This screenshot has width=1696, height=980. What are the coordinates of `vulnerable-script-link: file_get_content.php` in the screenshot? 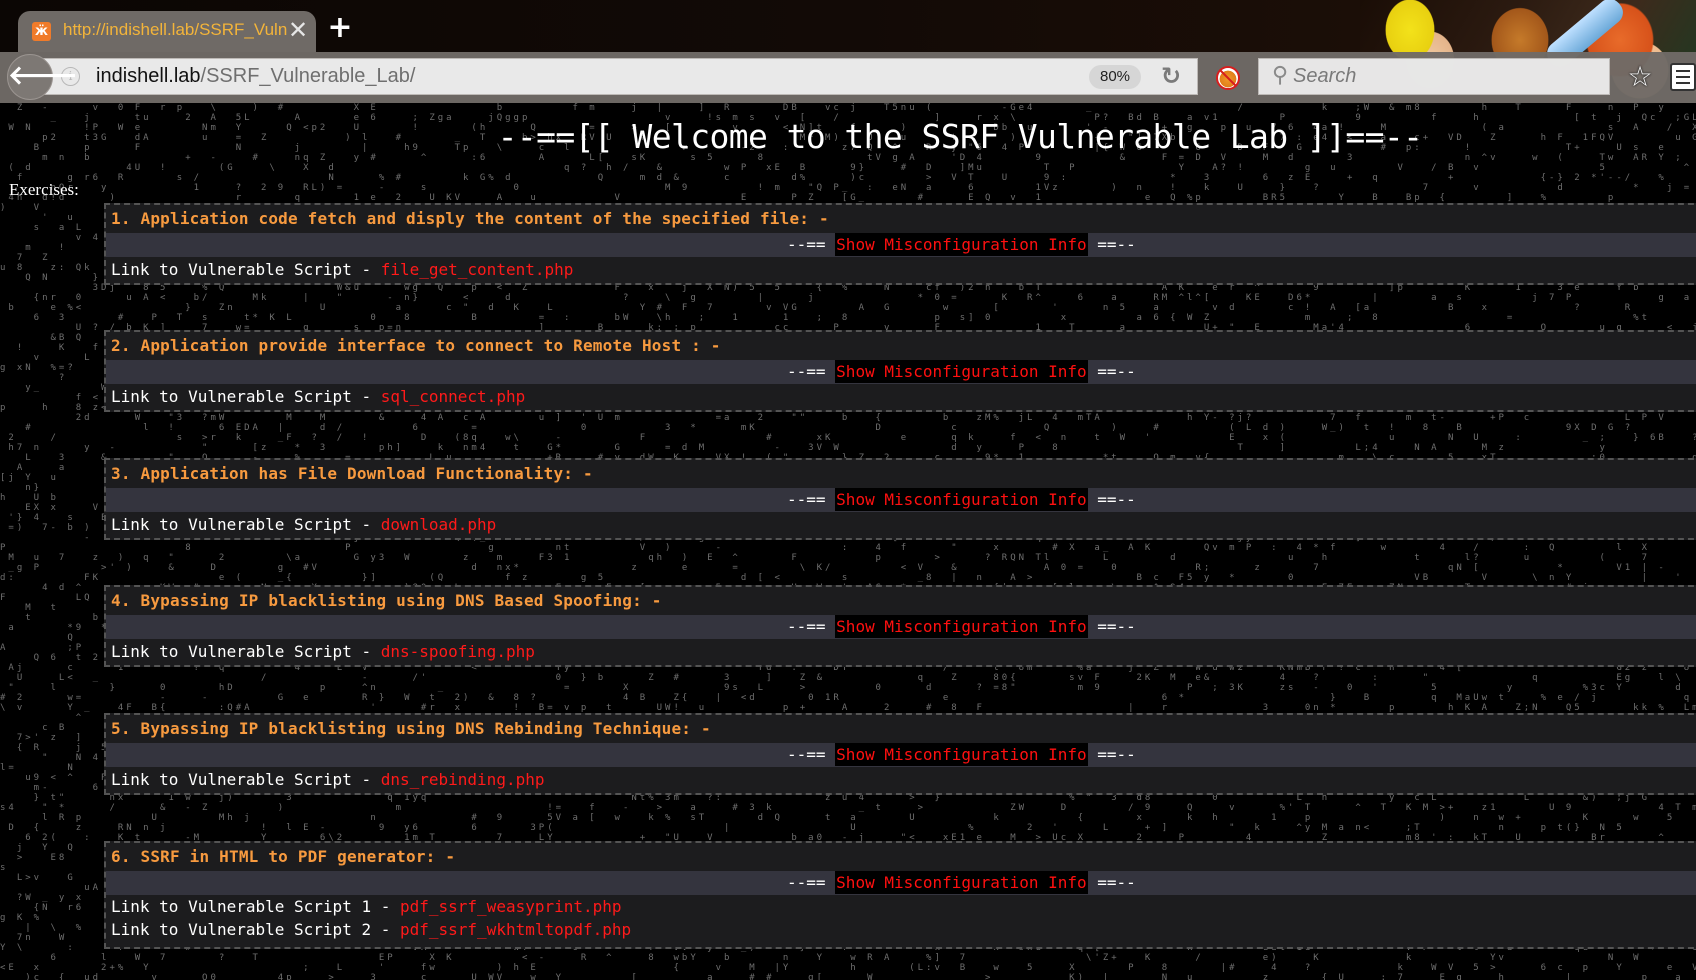 It's located at (477, 269).